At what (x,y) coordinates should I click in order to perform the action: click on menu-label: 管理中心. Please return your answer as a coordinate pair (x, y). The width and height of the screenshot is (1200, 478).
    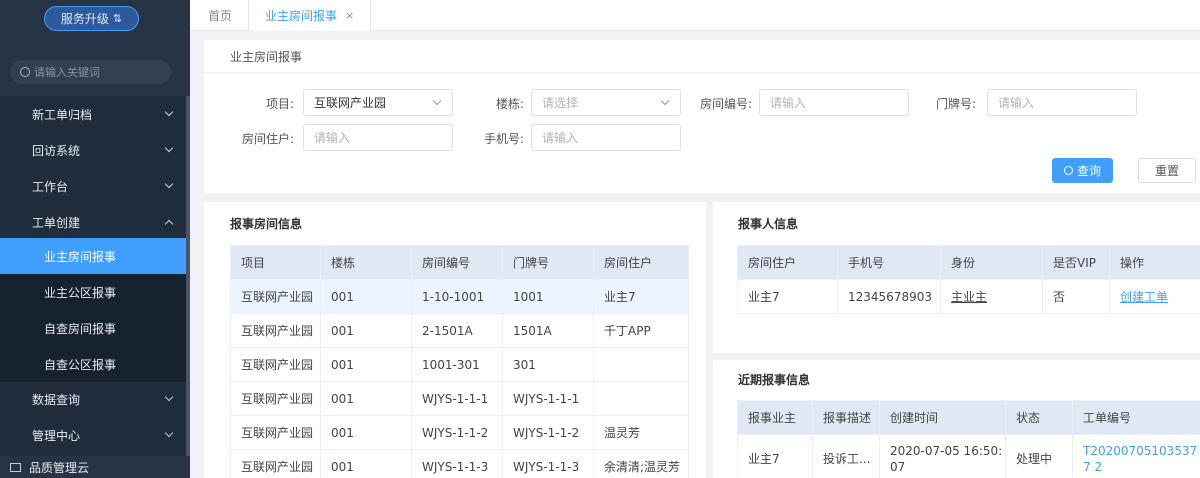
    Looking at the image, I should click on (56, 435).